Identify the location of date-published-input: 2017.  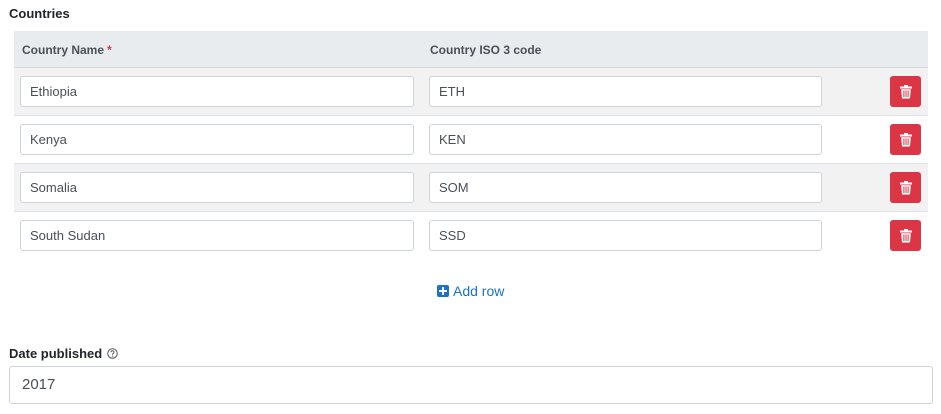
(471, 385).